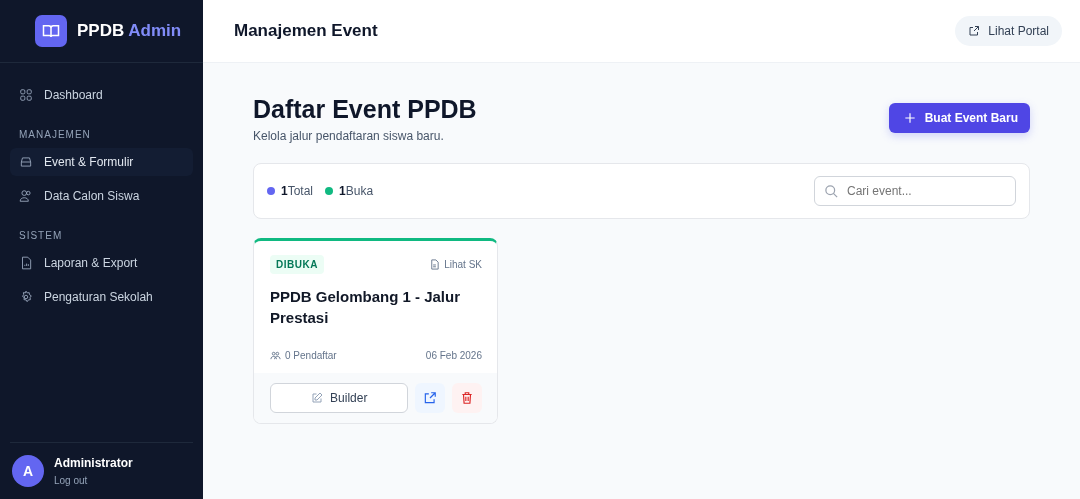 This screenshot has width=1080, height=499. Describe the element at coordinates (101, 196) in the screenshot. I see `sidebar-item: Data Calon Siswa` at that location.